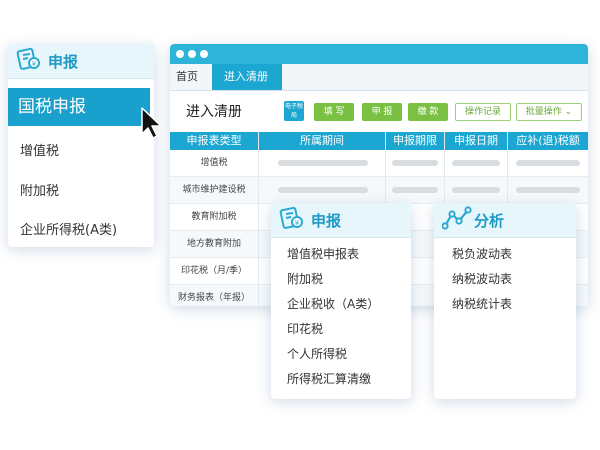 This screenshot has width=600, height=450. Describe the element at coordinates (323, 253) in the screenshot. I see `menu-item-vat-return: 增值税申报表` at that location.